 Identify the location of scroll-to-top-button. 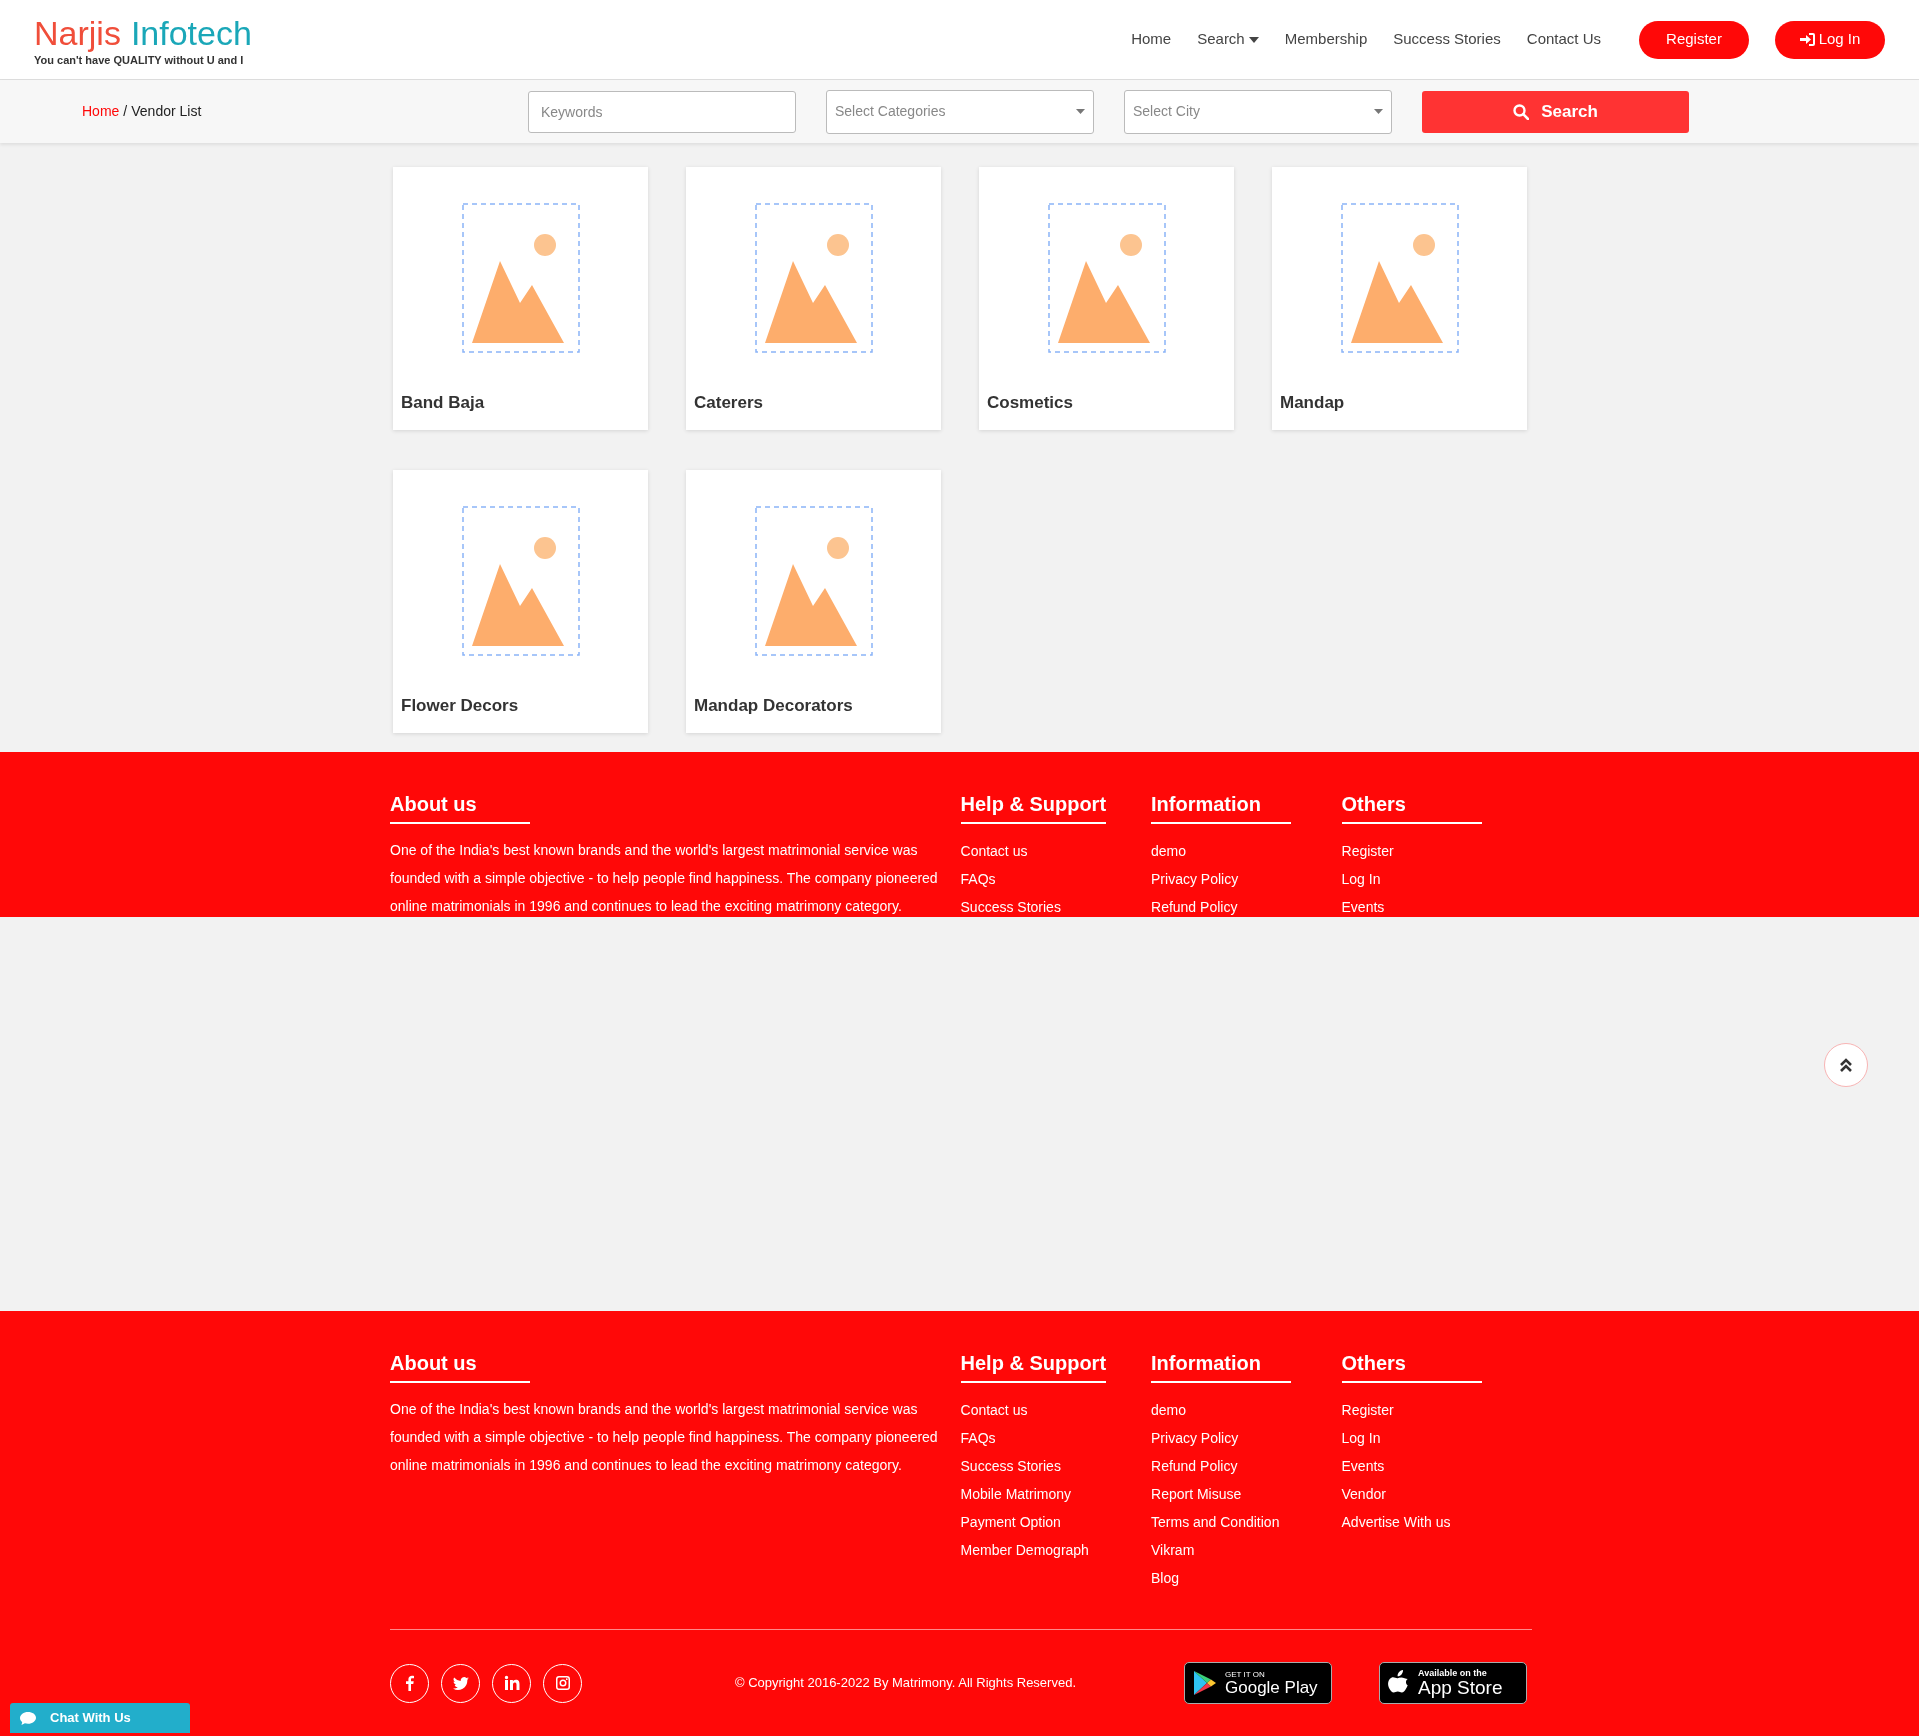
(1846, 1065).